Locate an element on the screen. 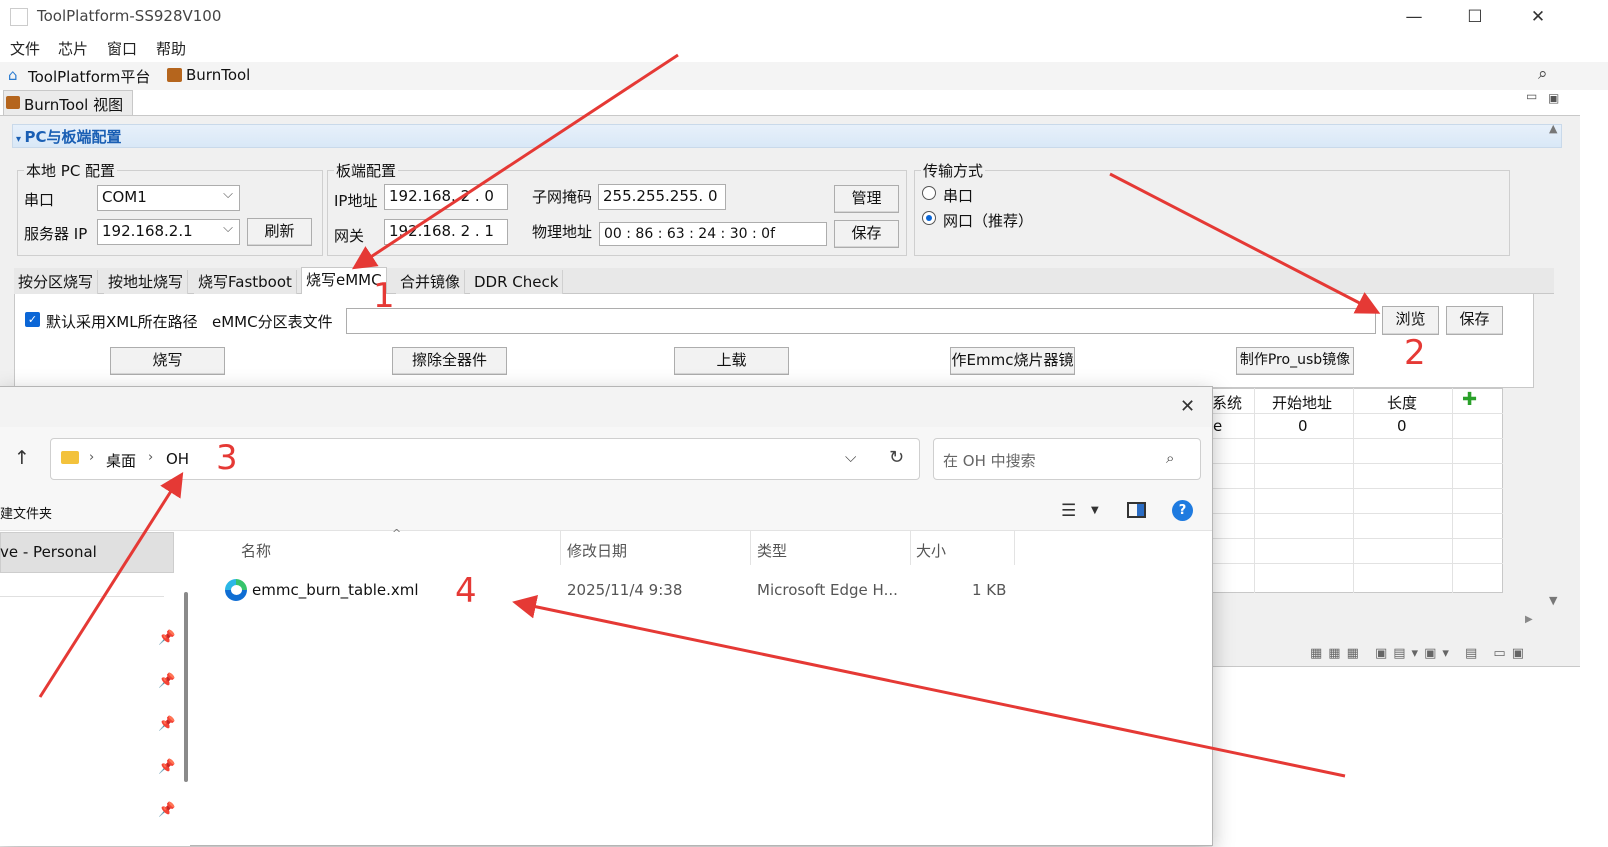 Image resolution: width=1608 pixels, height=847 pixels. annotation-number-2: 2 is located at coordinates (1415, 353).